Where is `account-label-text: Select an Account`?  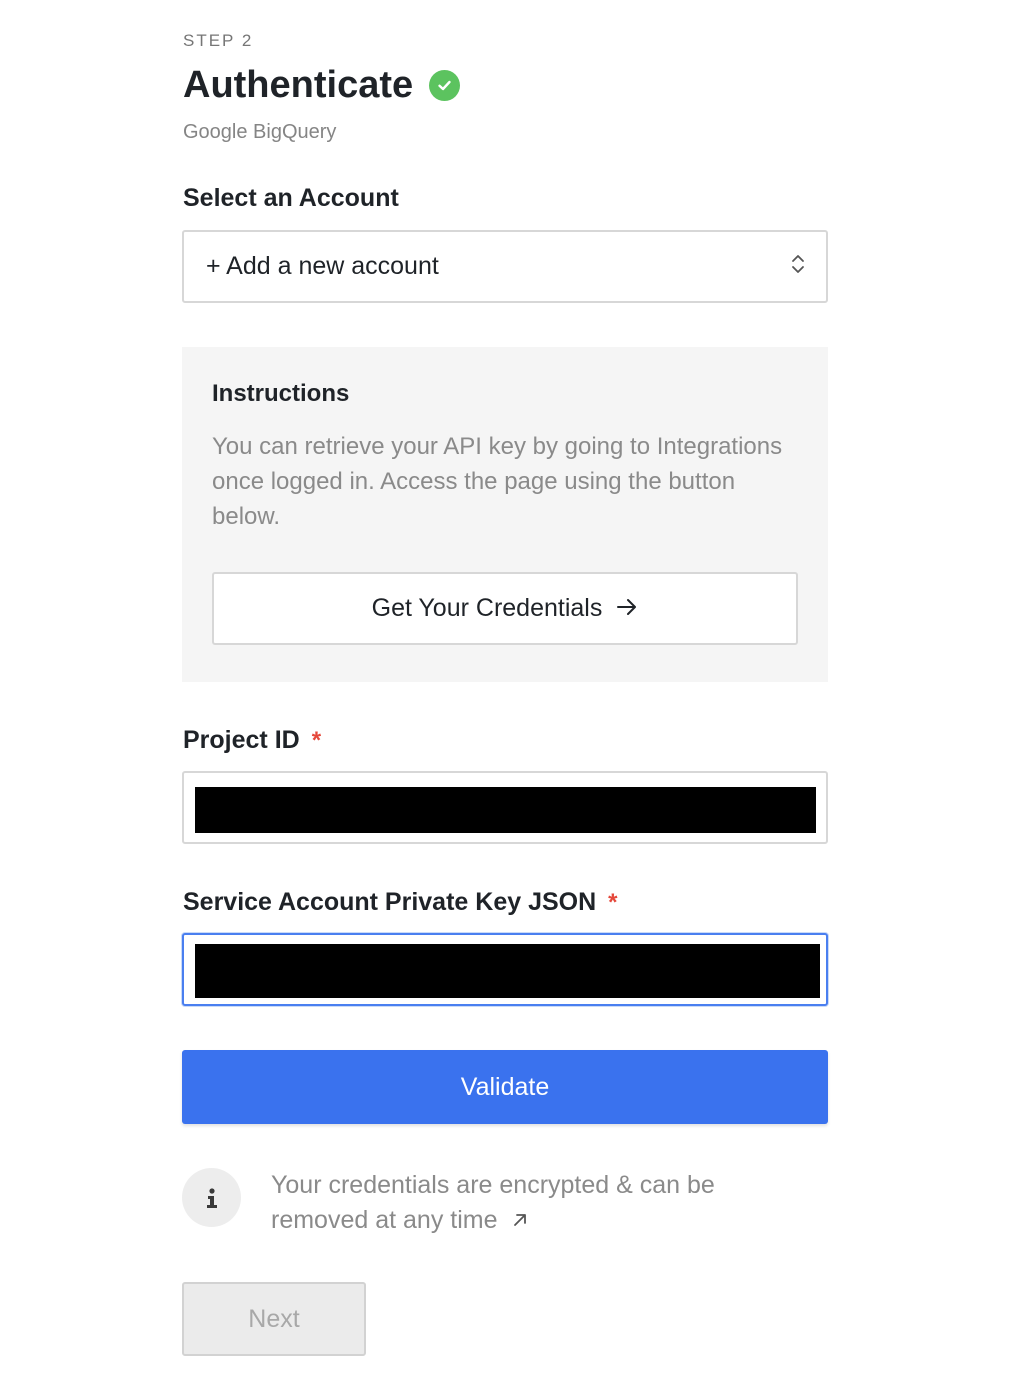 account-label-text: Select an Account is located at coordinates (291, 198).